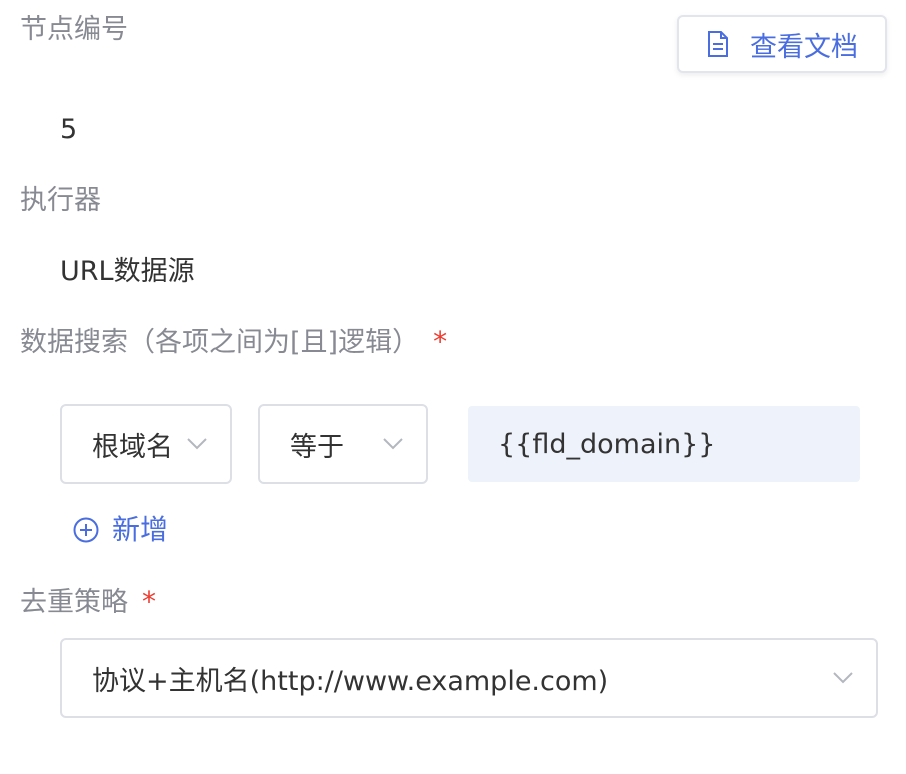 This screenshot has width=906, height=774. I want to click on view-docs-button: 查看文档, so click(782, 44).